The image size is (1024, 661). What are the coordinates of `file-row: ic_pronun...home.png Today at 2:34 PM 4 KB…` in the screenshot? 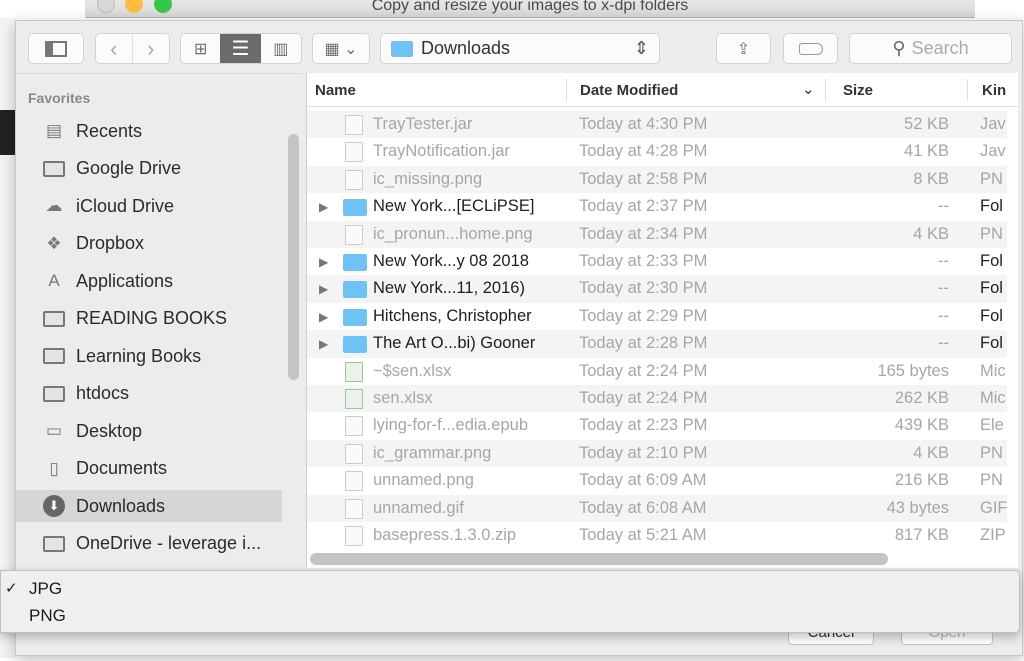 It's located at (657, 234).